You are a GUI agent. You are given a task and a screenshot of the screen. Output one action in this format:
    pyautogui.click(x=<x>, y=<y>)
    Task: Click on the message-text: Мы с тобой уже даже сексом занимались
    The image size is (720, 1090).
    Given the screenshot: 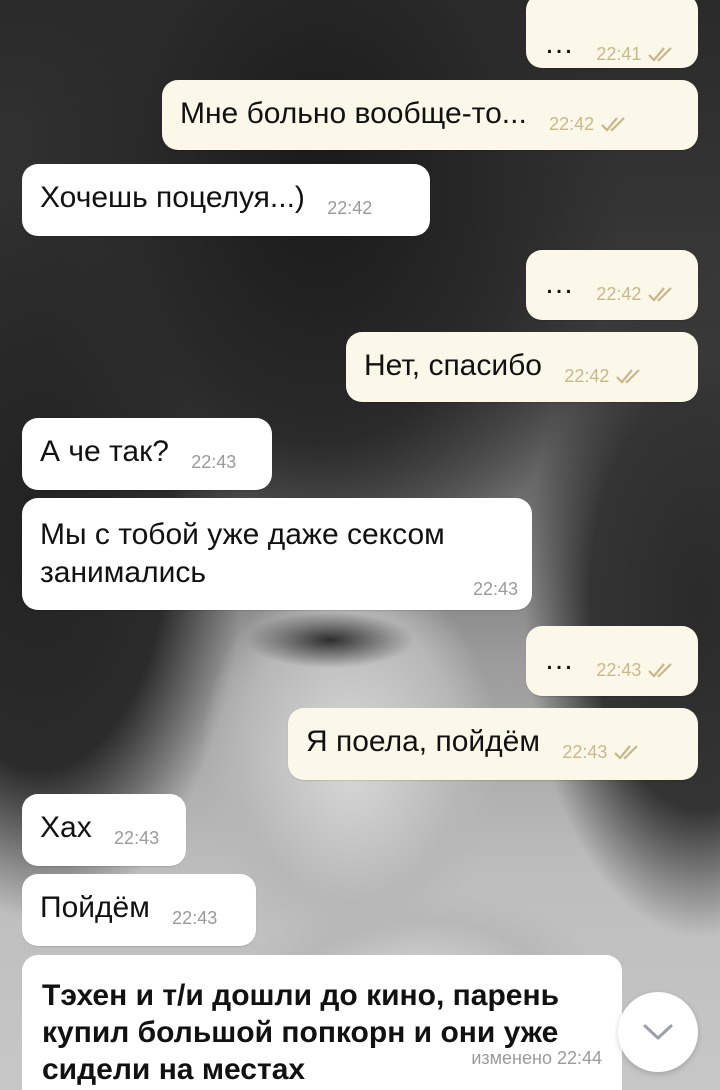 What is the action you would take?
    pyautogui.click(x=242, y=553)
    